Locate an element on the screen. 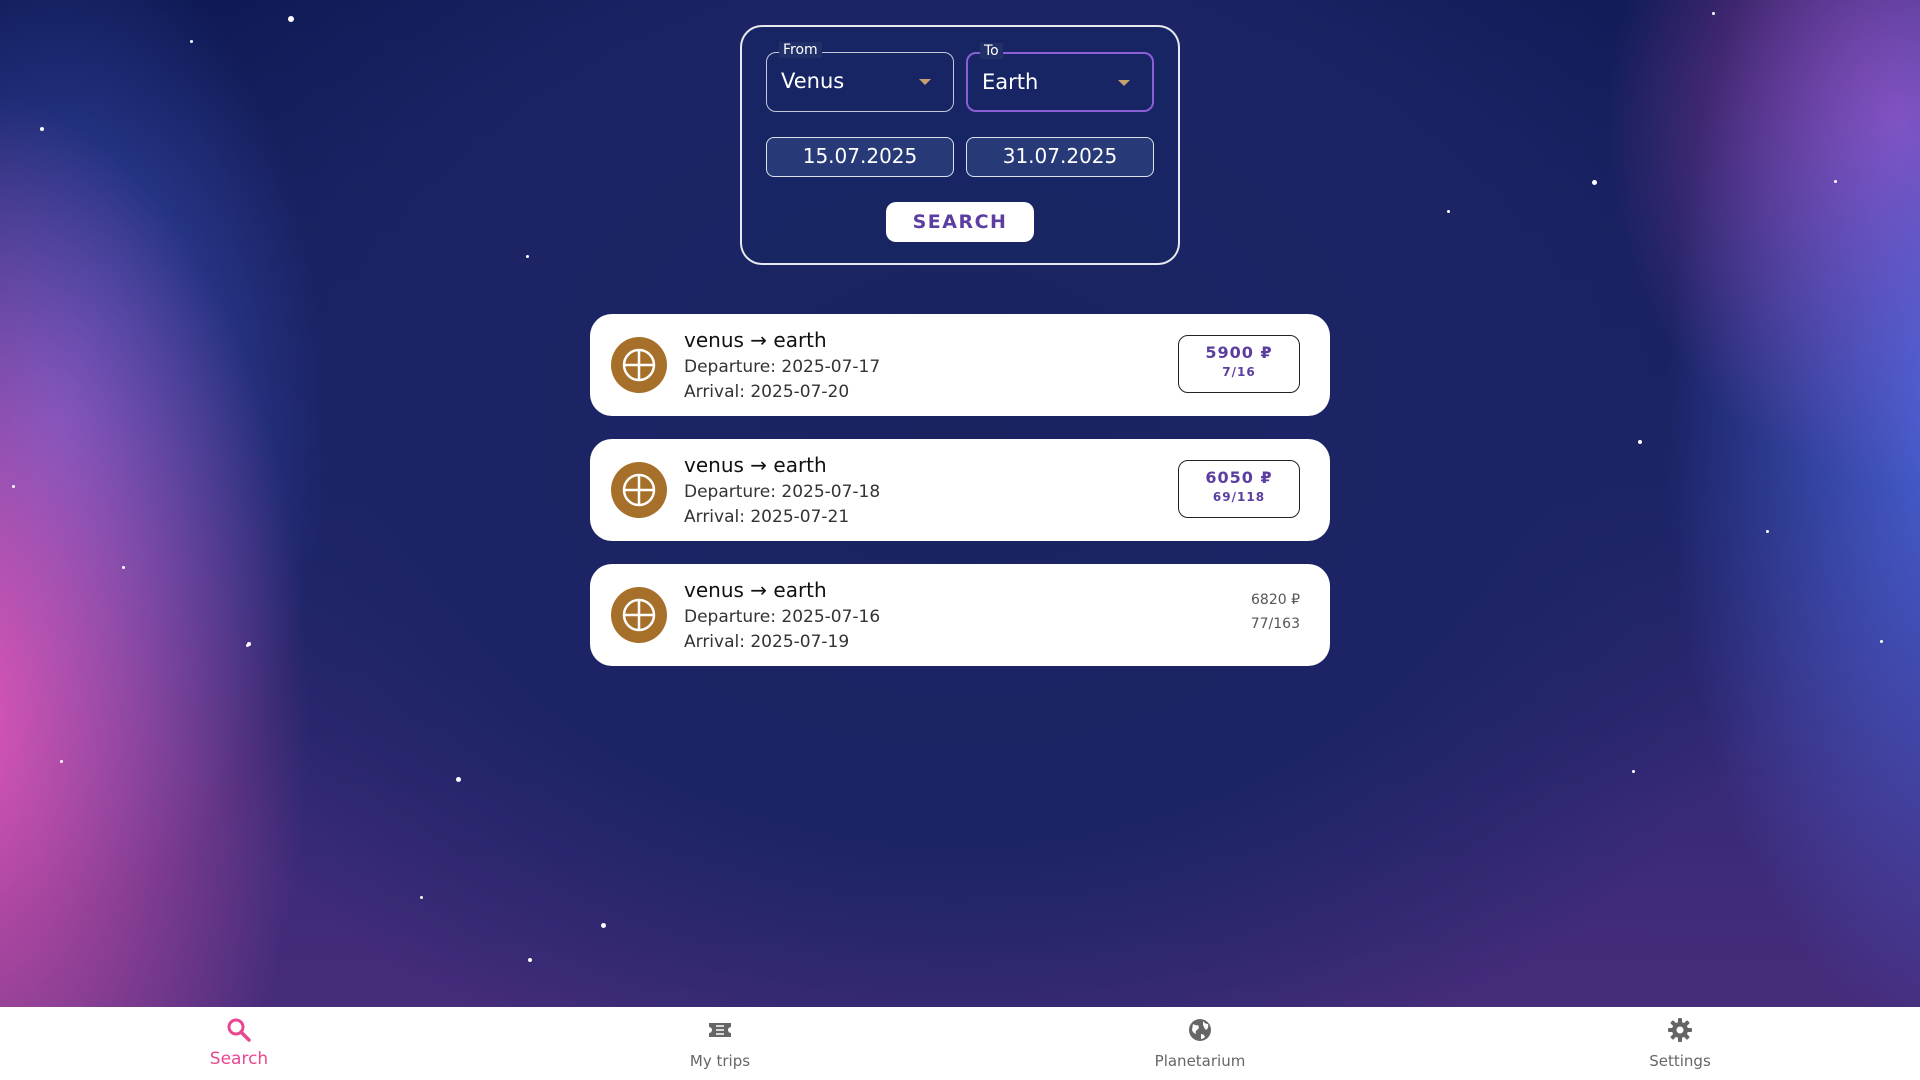  seats-available: 69/118 is located at coordinates (1239, 497).